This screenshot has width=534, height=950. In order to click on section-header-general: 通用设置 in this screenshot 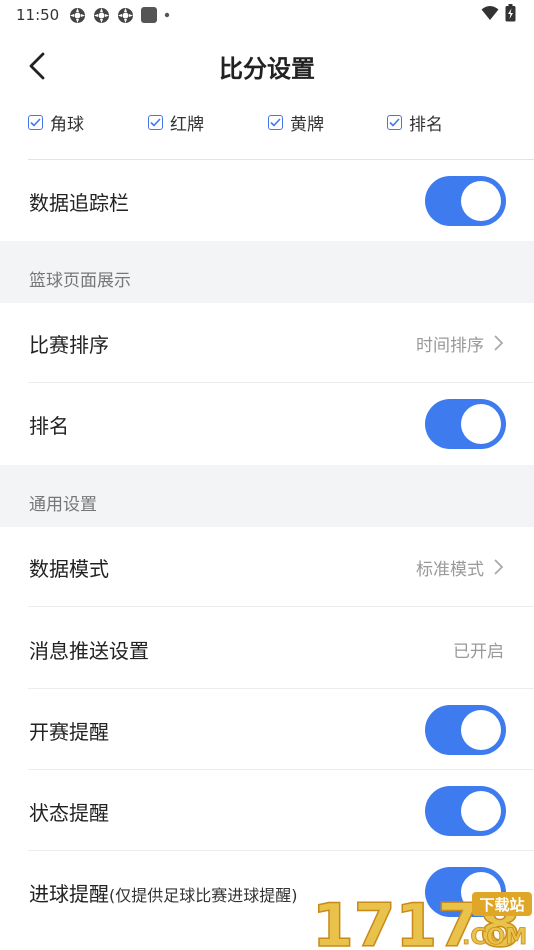, I will do `click(267, 496)`.